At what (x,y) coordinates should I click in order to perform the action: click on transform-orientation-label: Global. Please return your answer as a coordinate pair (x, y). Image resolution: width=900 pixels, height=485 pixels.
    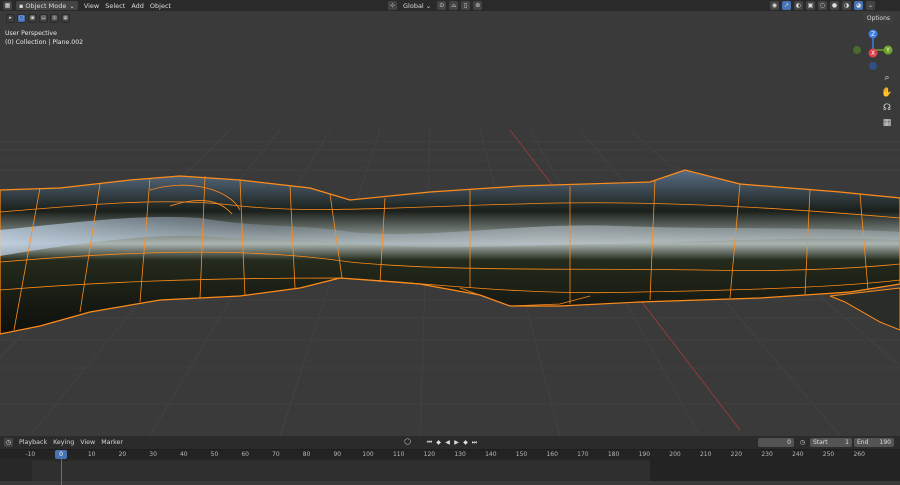
    Looking at the image, I should click on (413, 5).